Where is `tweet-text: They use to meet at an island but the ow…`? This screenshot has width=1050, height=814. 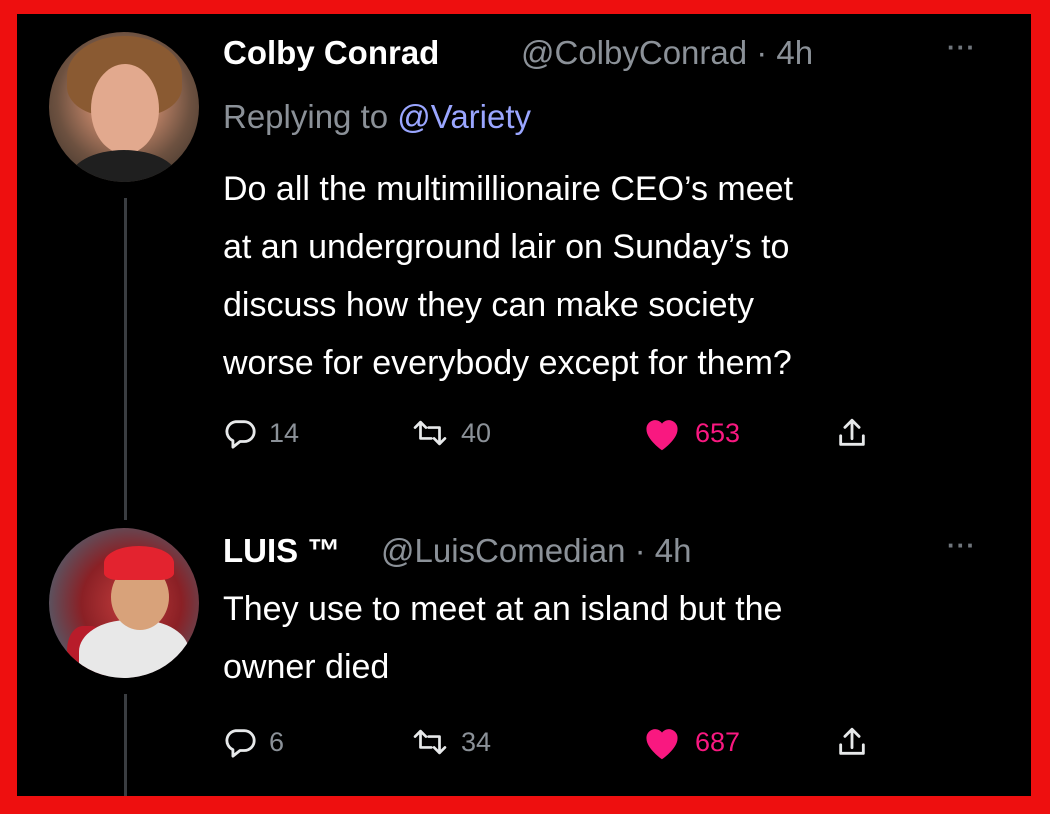
tweet-text: They use to meet at an island but the ow… is located at coordinates (503, 638).